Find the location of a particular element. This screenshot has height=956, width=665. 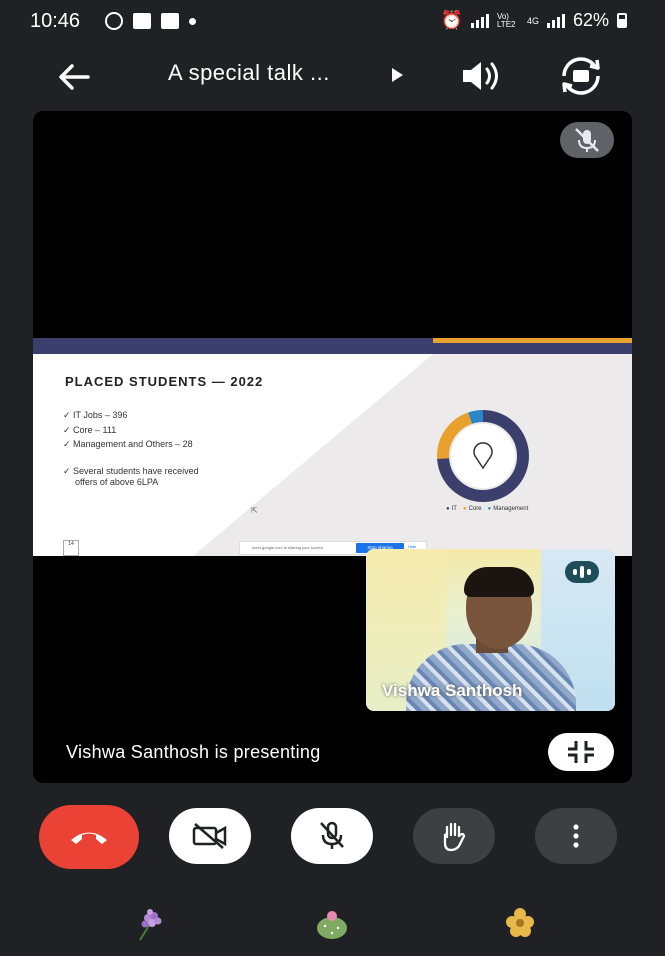

back-arrow-icon is located at coordinates (74, 77).